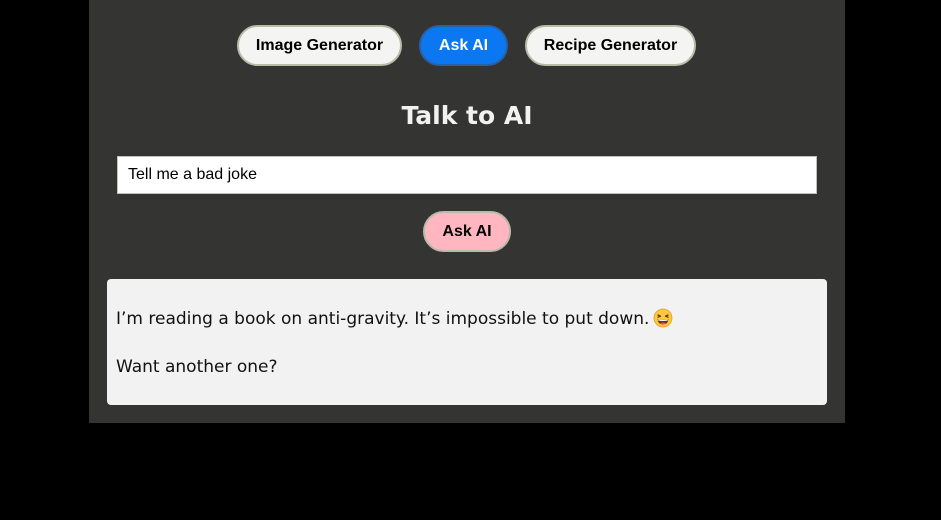 This screenshot has width=941, height=520. Describe the element at coordinates (467, 175) in the screenshot. I see `prompt-input` at that location.